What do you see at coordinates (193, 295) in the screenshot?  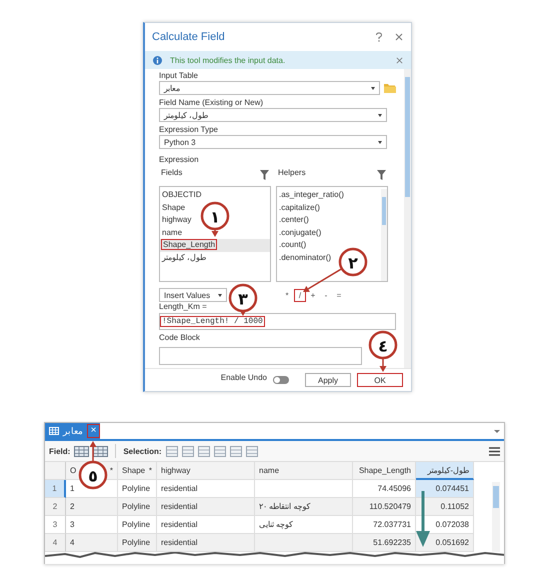 I see `insert-values-dropdown: Insert Values` at bounding box center [193, 295].